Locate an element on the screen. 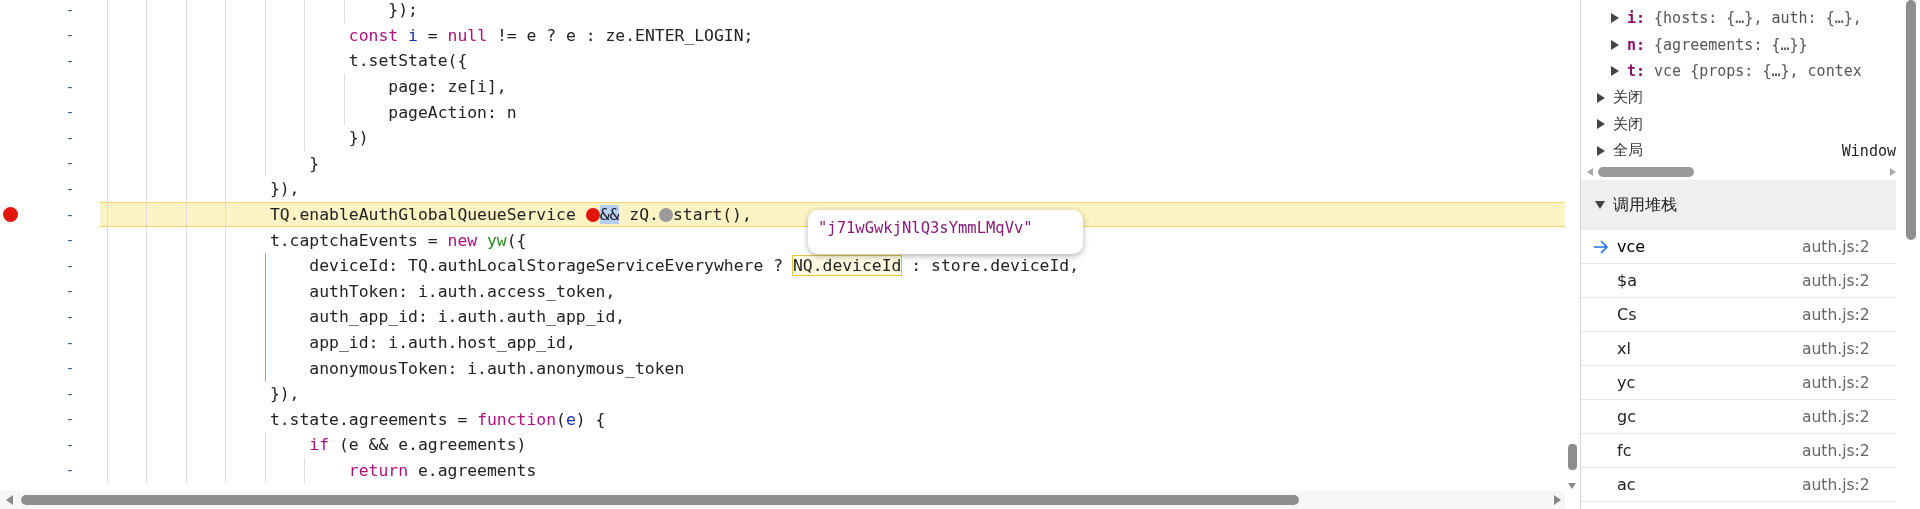  code-text: t.state.agreements = function(e) { is located at coordinates (437, 419).